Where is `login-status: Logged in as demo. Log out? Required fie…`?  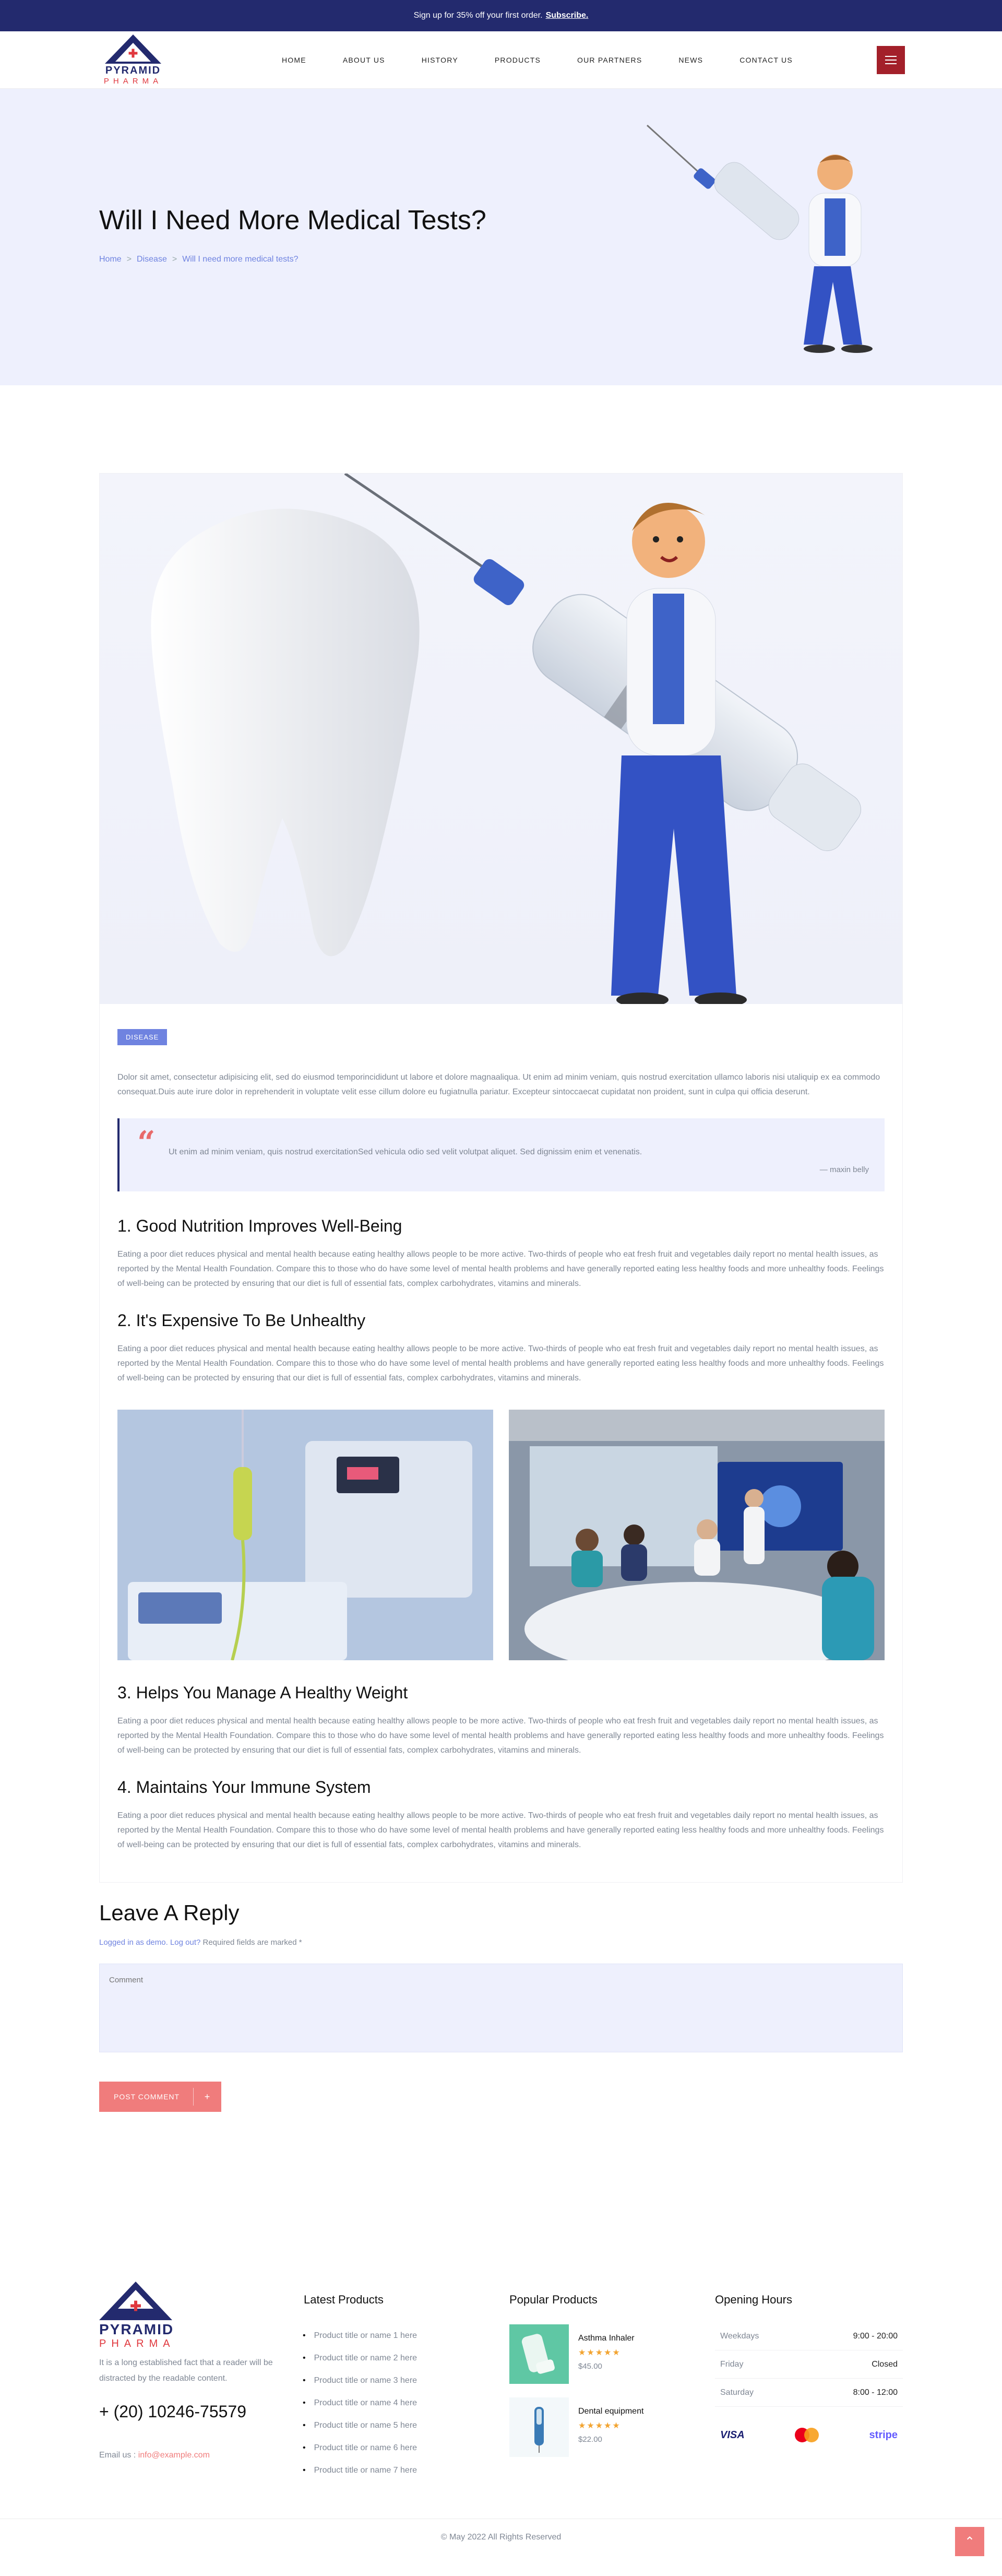
login-status: Logged in as demo. Log out? Required fie… is located at coordinates (501, 1942).